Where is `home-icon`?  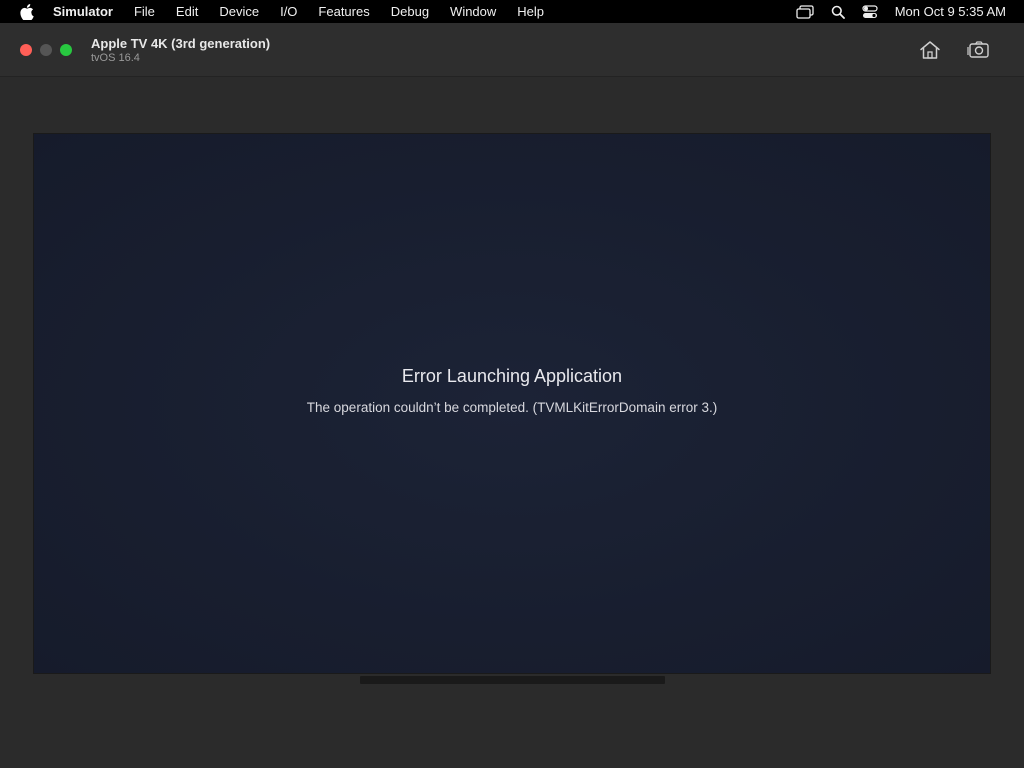 home-icon is located at coordinates (930, 50).